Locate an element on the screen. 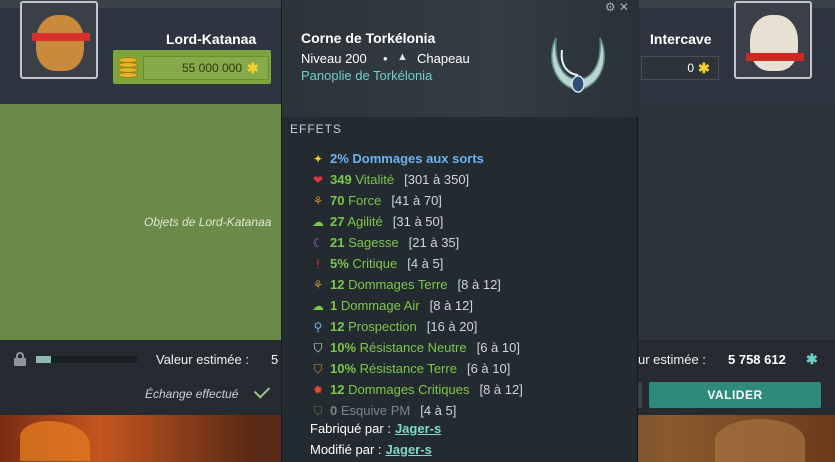 This screenshot has height=462, width=835. effect-stat: 1 Dommage Air is located at coordinates (375, 305).